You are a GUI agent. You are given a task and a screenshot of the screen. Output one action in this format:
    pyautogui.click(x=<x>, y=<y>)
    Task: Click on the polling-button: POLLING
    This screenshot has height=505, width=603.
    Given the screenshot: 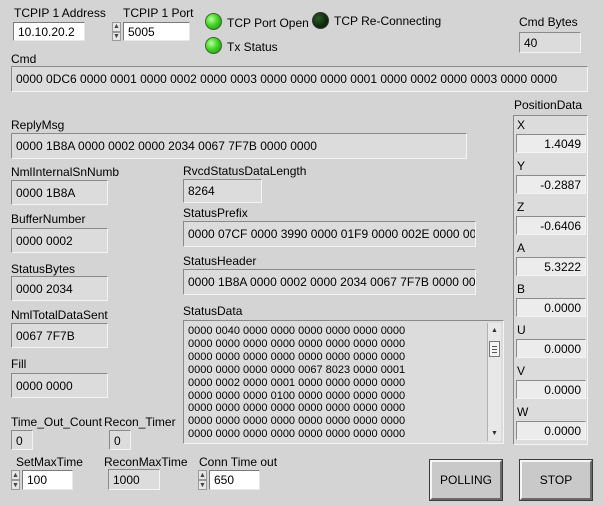 What is the action you would take?
    pyautogui.click(x=466, y=480)
    